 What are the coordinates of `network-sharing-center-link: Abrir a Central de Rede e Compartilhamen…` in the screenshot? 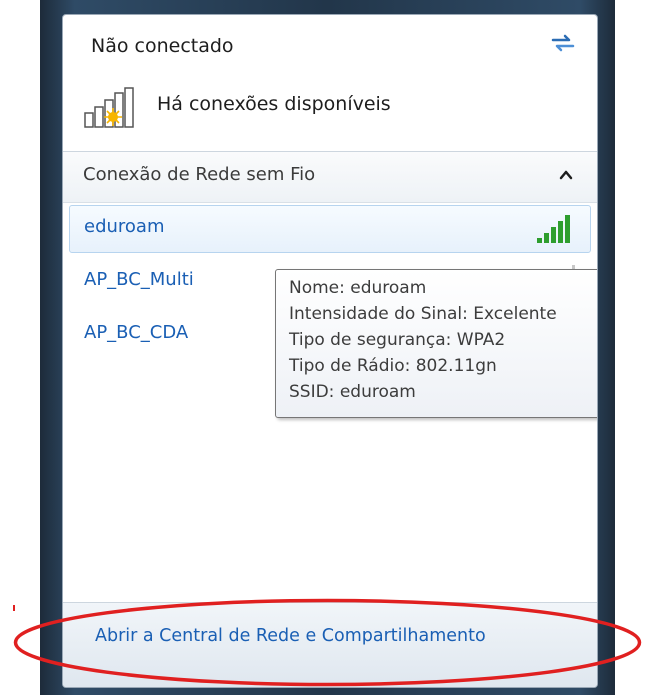 It's located at (290, 636).